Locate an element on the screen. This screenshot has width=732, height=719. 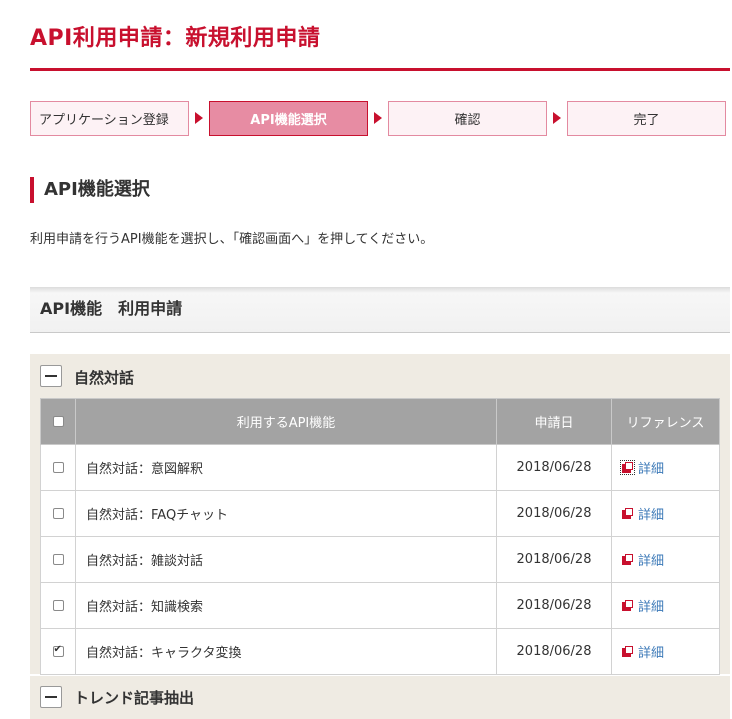
api-feature-name: 自然対話：意図解釈 is located at coordinates (286, 467).